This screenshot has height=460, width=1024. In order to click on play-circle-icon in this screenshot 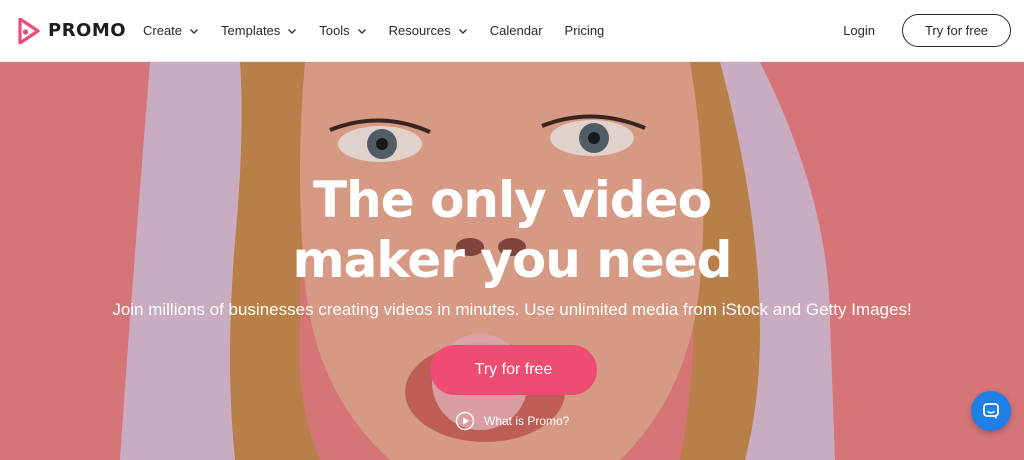, I will do `click(465, 421)`.